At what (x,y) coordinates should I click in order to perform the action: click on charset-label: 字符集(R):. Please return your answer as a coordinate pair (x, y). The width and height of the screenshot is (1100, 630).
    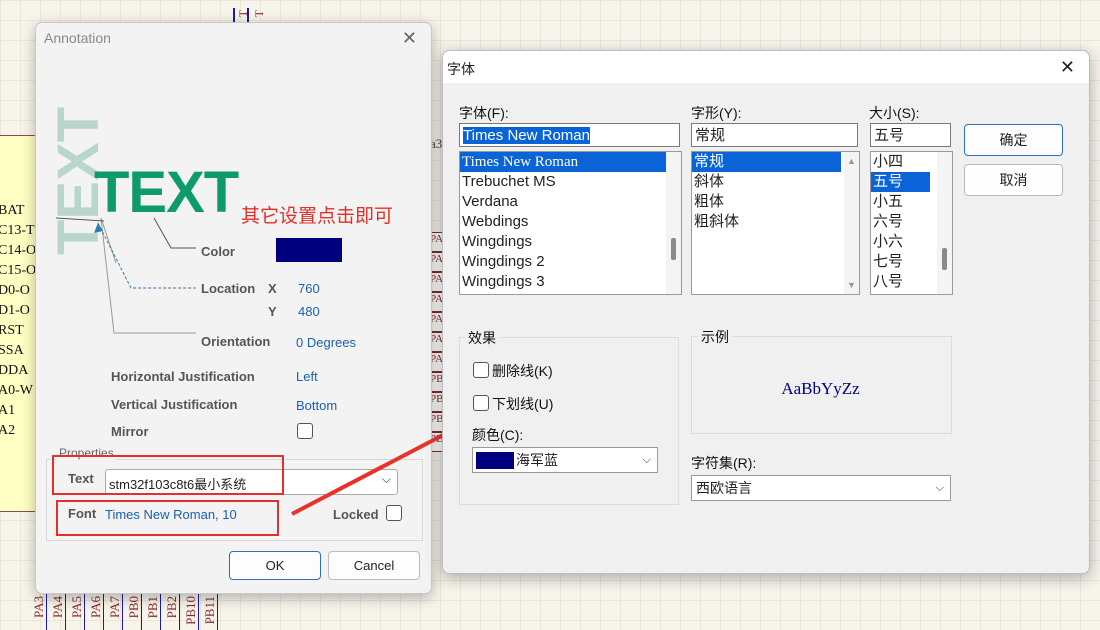
    Looking at the image, I should click on (724, 463).